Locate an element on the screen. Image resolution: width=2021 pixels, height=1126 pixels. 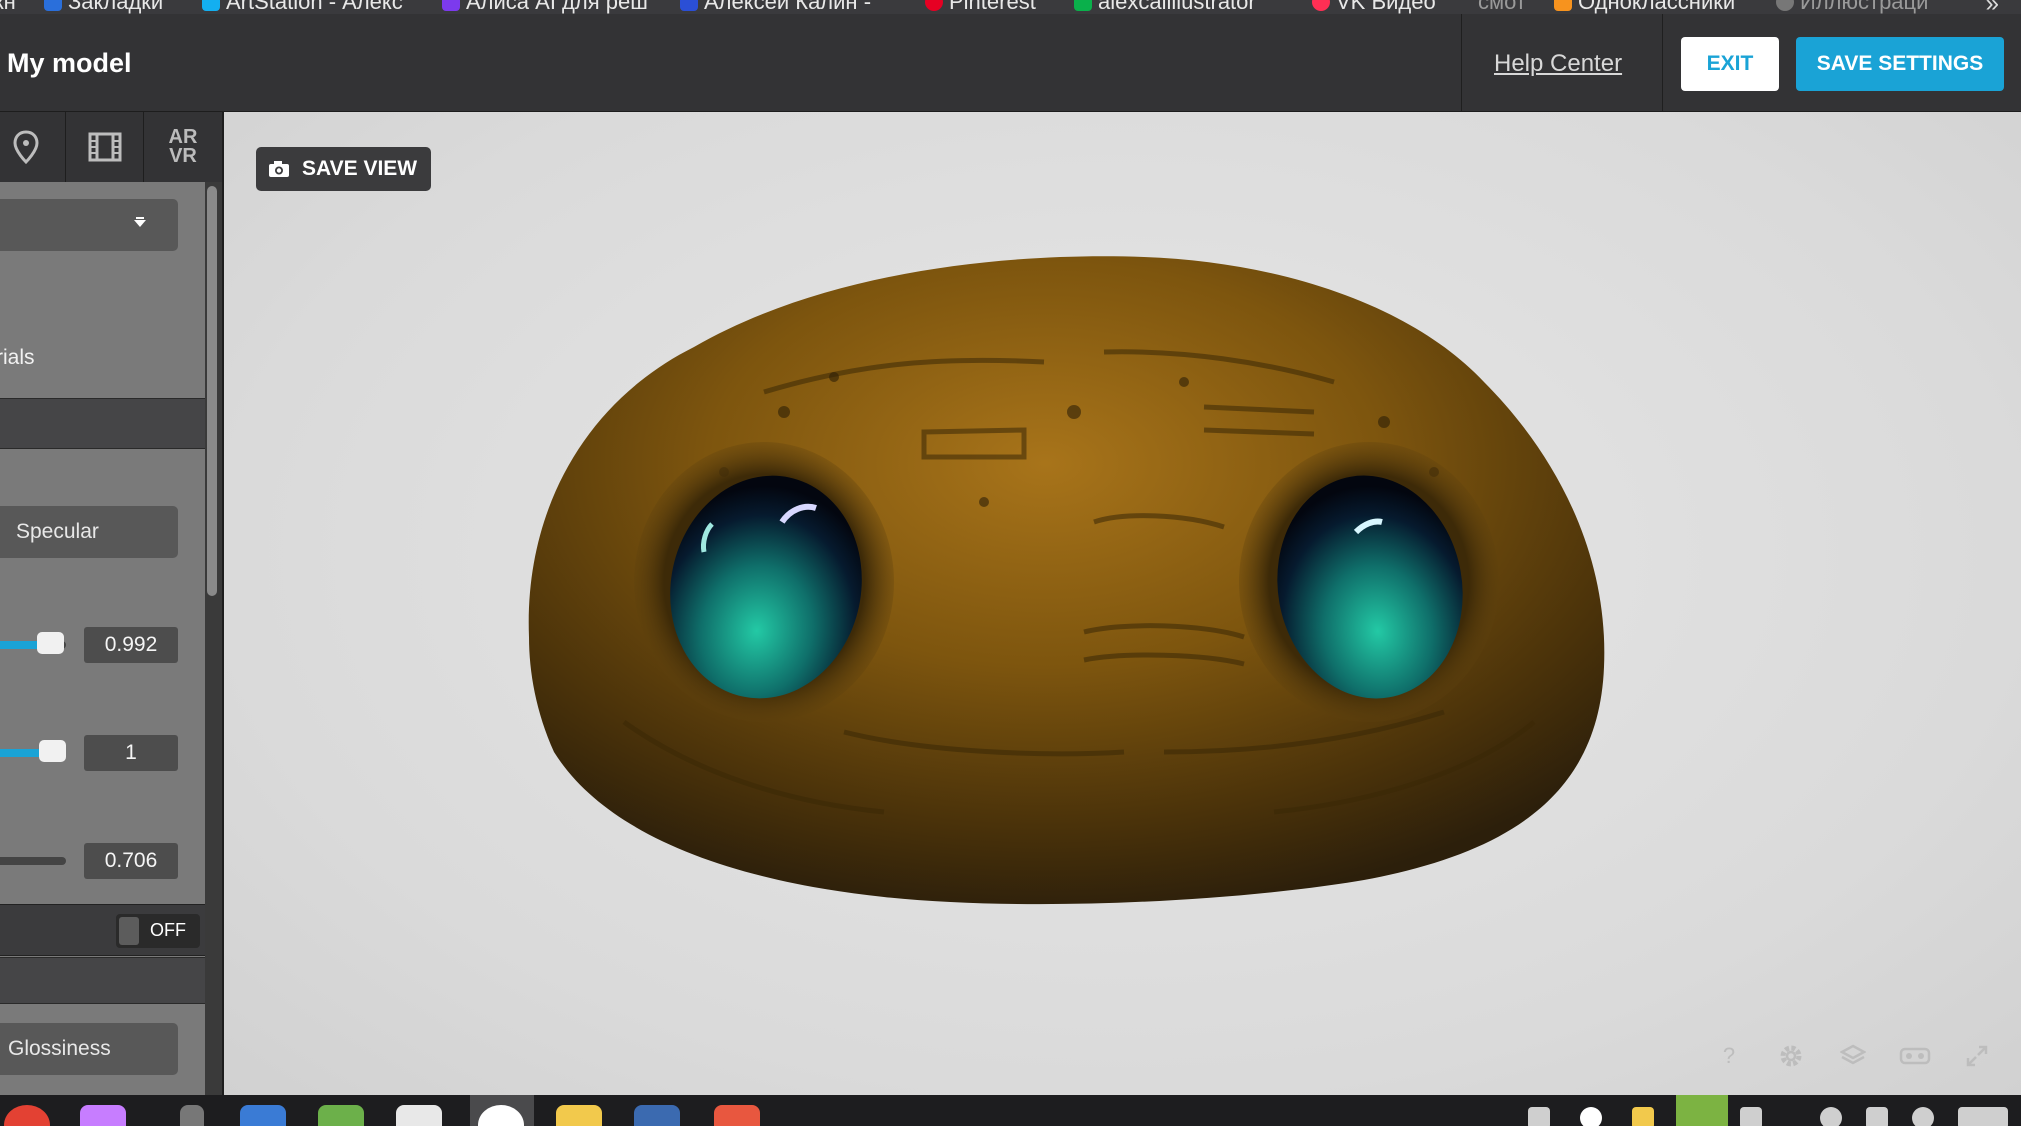
help-icon: ? is located at coordinates (1729, 1055).